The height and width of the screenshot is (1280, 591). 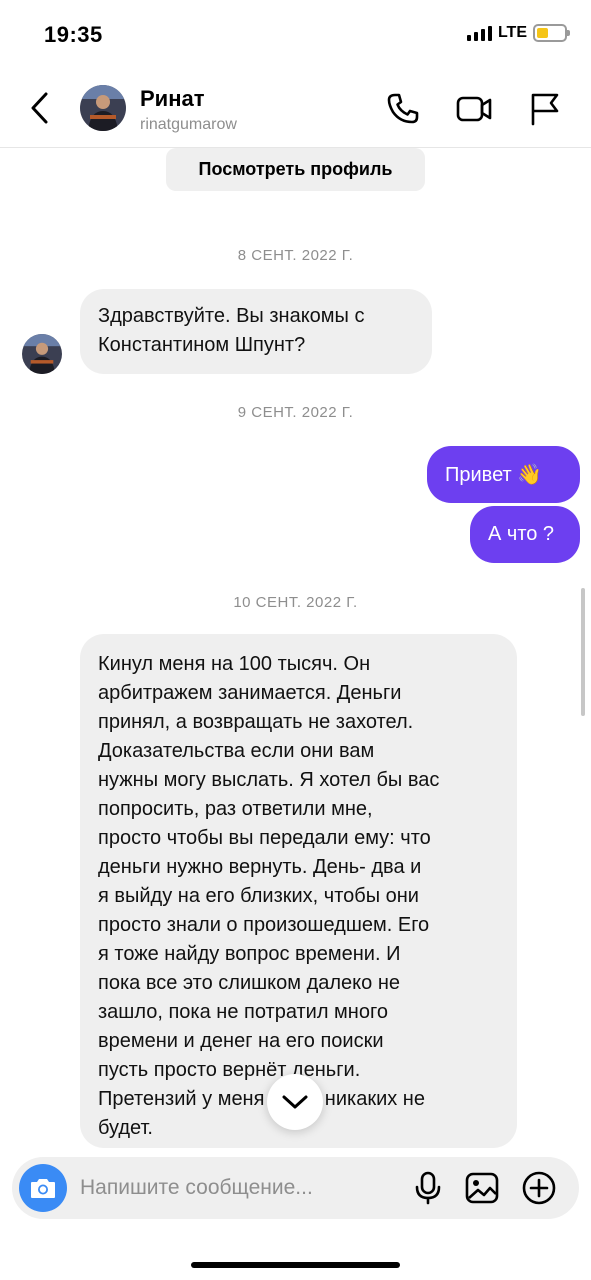 I want to click on message-line: зашло, пока не потратил много, so click(x=243, y=1012).